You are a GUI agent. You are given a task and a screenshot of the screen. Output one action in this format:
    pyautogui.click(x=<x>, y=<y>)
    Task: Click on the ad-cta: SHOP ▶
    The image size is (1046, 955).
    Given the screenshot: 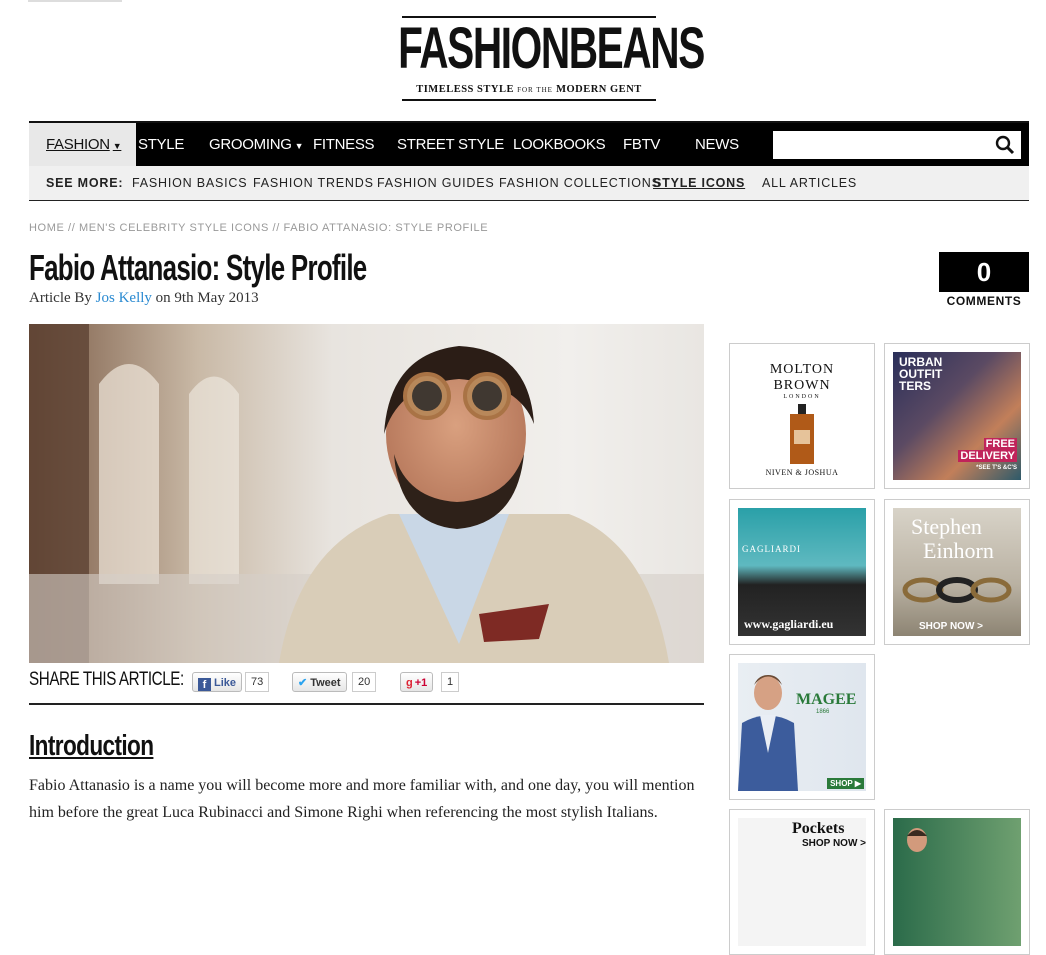 What is the action you would take?
    pyautogui.click(x=845, y=783)
    